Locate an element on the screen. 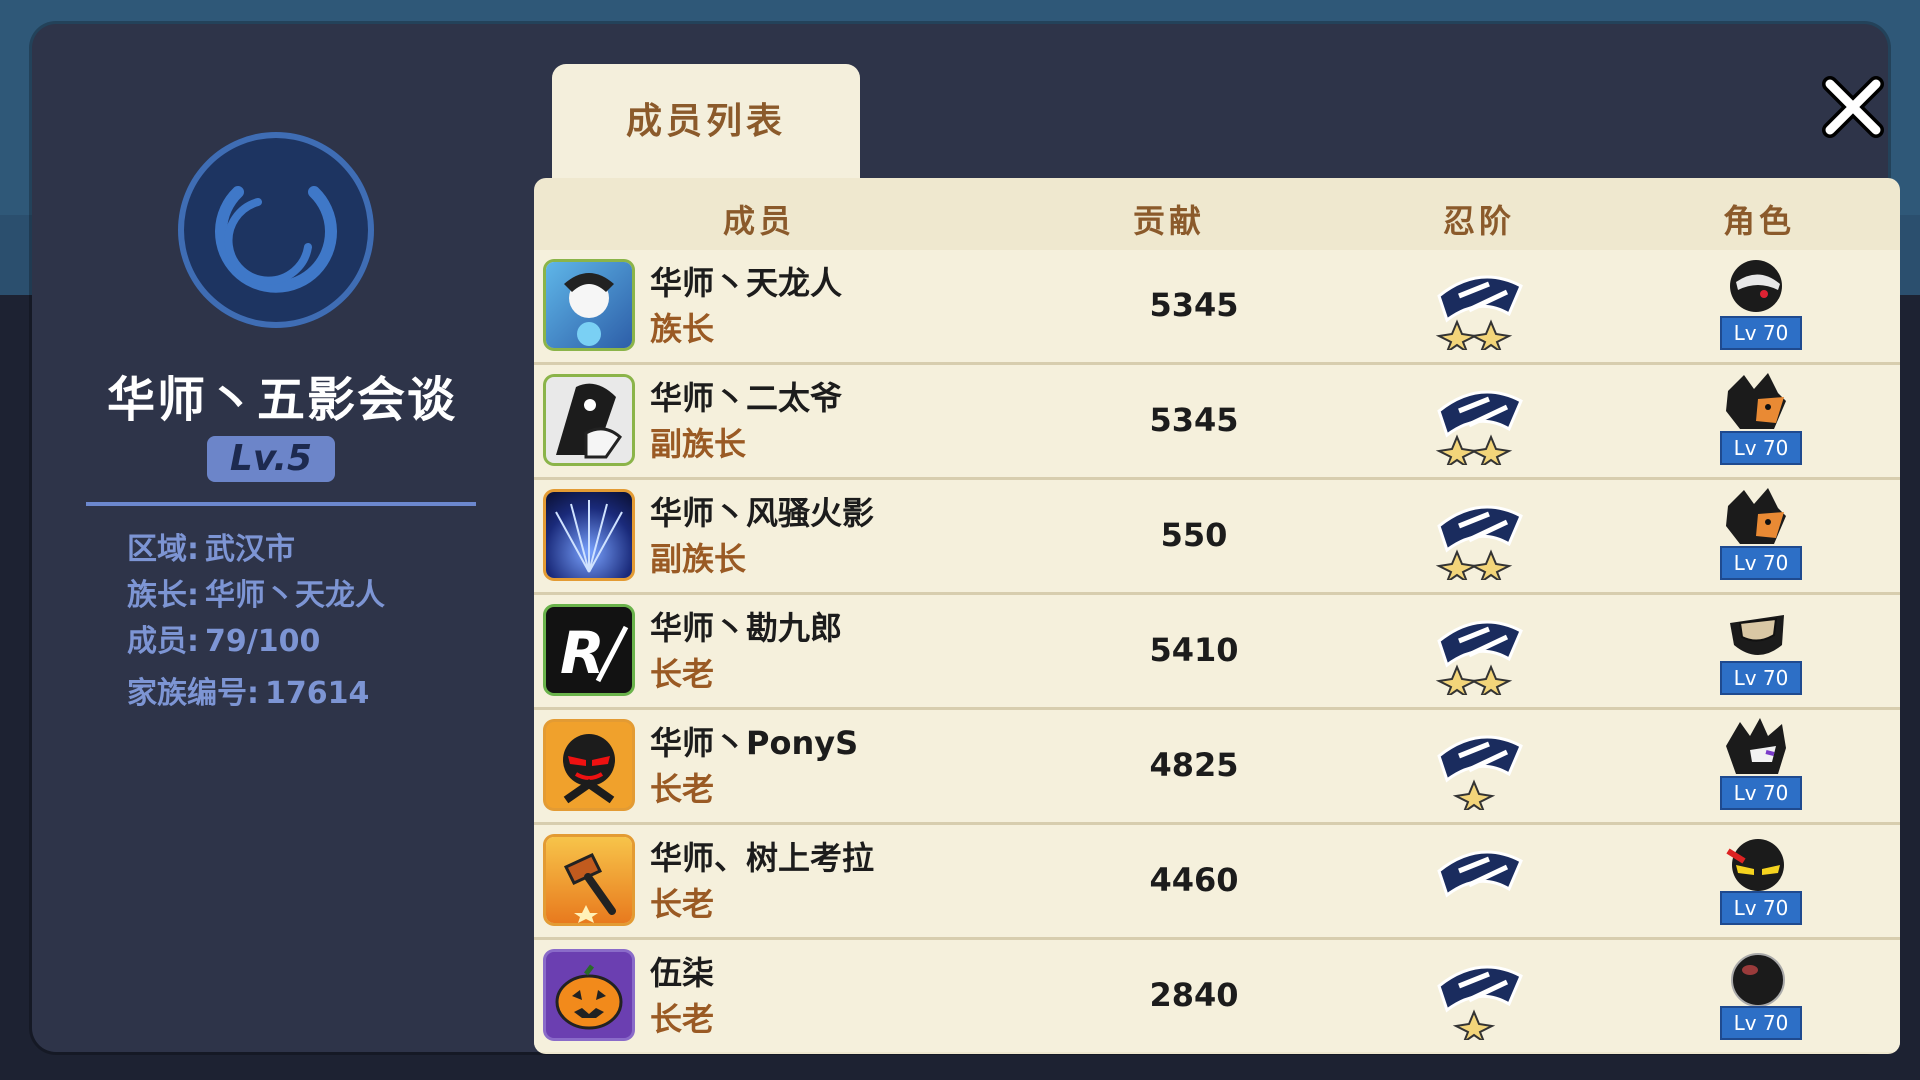 The image size is (1920, 1080). table-row: 华师丶PonyS 长老 4825 Lv 70 is located at coordinates (1217, 767).